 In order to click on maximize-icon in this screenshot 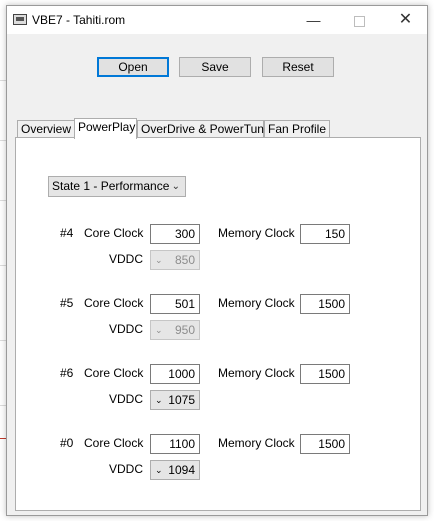, I will do `click(359, 21)`.